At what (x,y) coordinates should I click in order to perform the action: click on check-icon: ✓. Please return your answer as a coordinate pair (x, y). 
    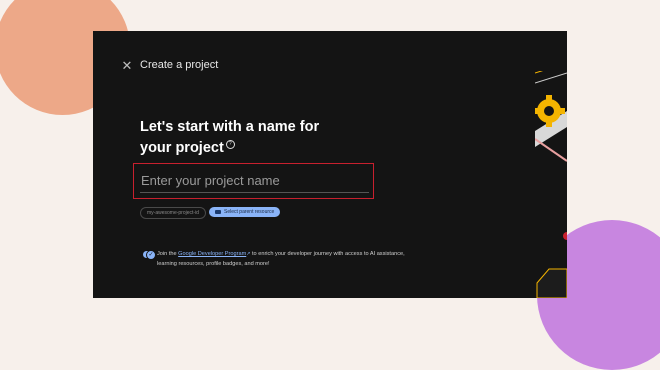
    Looking at the image, I should click on (151, 255).